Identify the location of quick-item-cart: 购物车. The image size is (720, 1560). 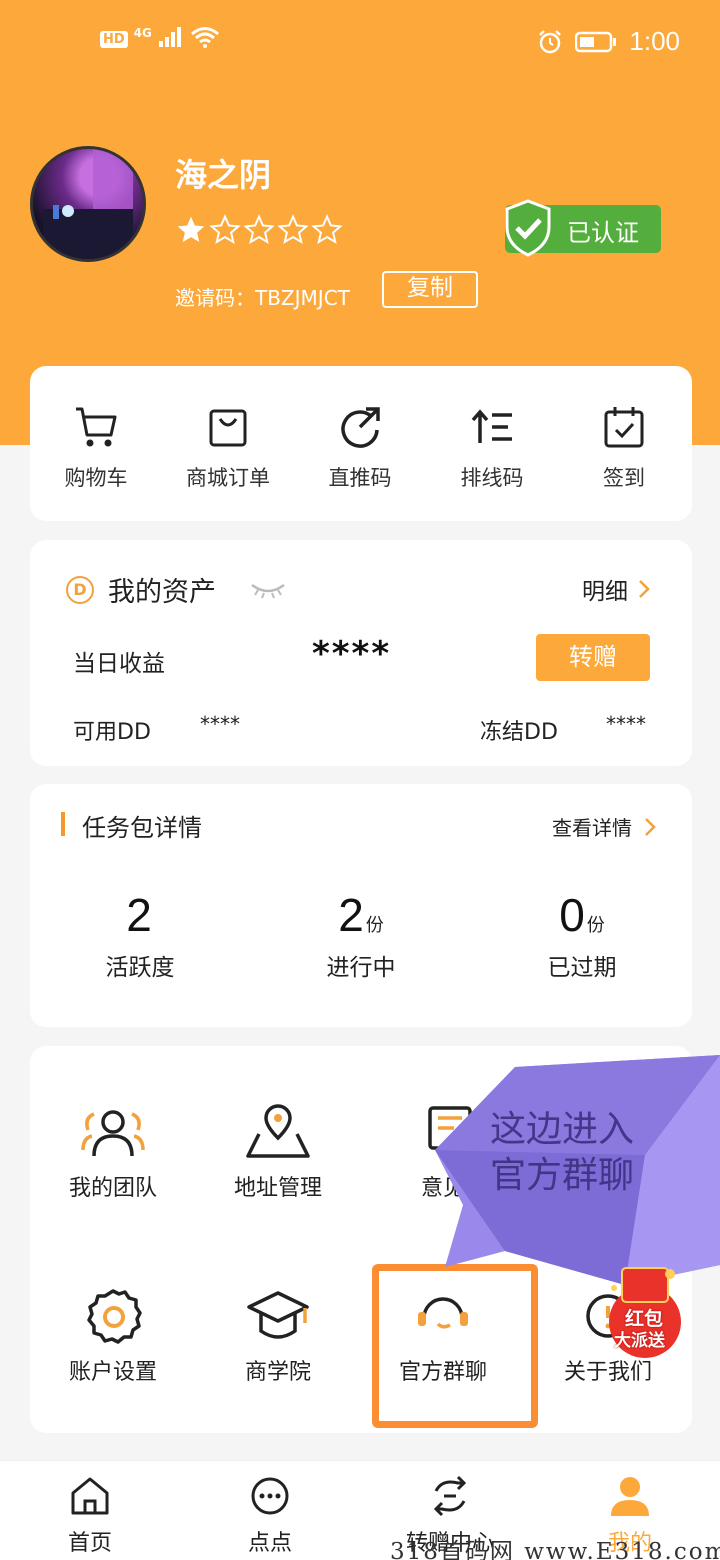
(96, 448).